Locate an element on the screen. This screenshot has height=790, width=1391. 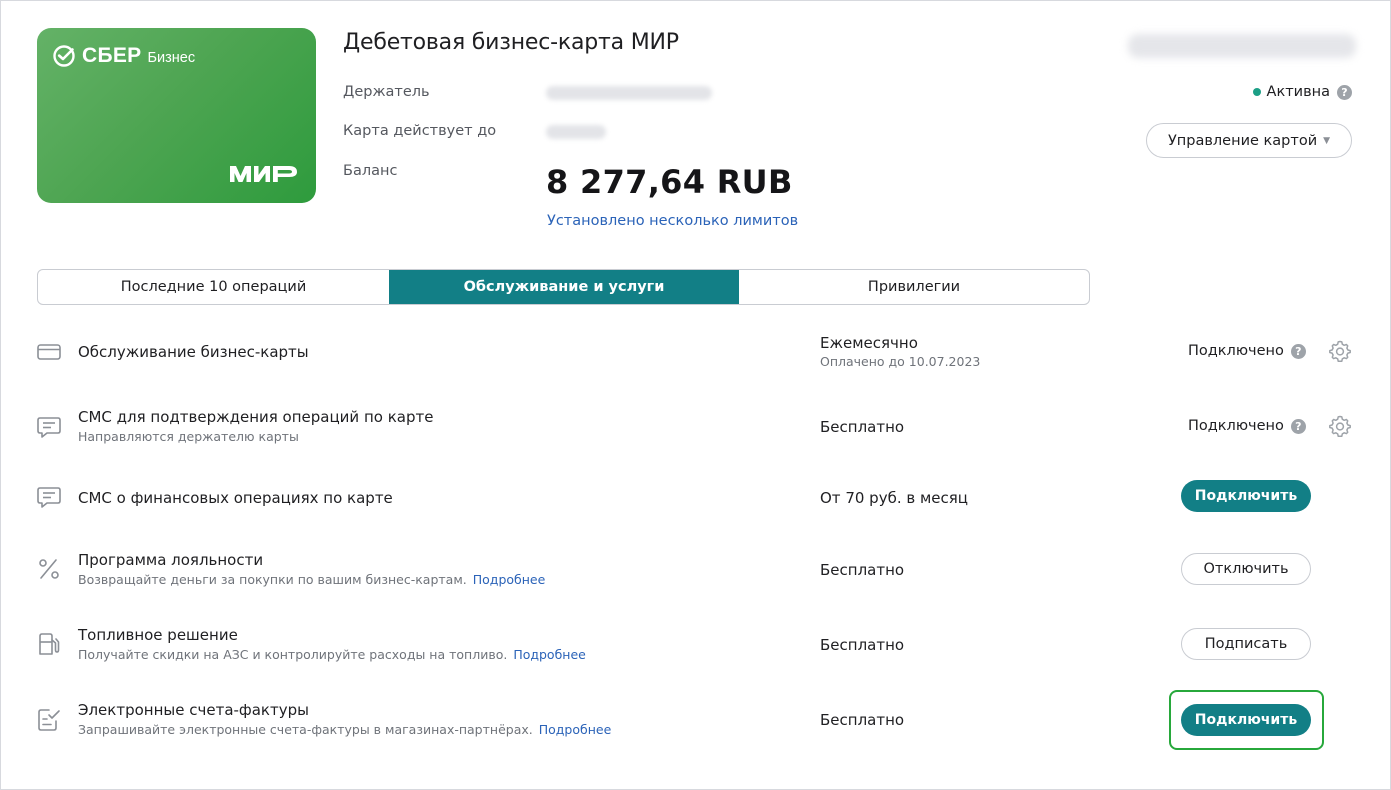
disconnect-button: Отключить is located at coordinates (1246, 569).